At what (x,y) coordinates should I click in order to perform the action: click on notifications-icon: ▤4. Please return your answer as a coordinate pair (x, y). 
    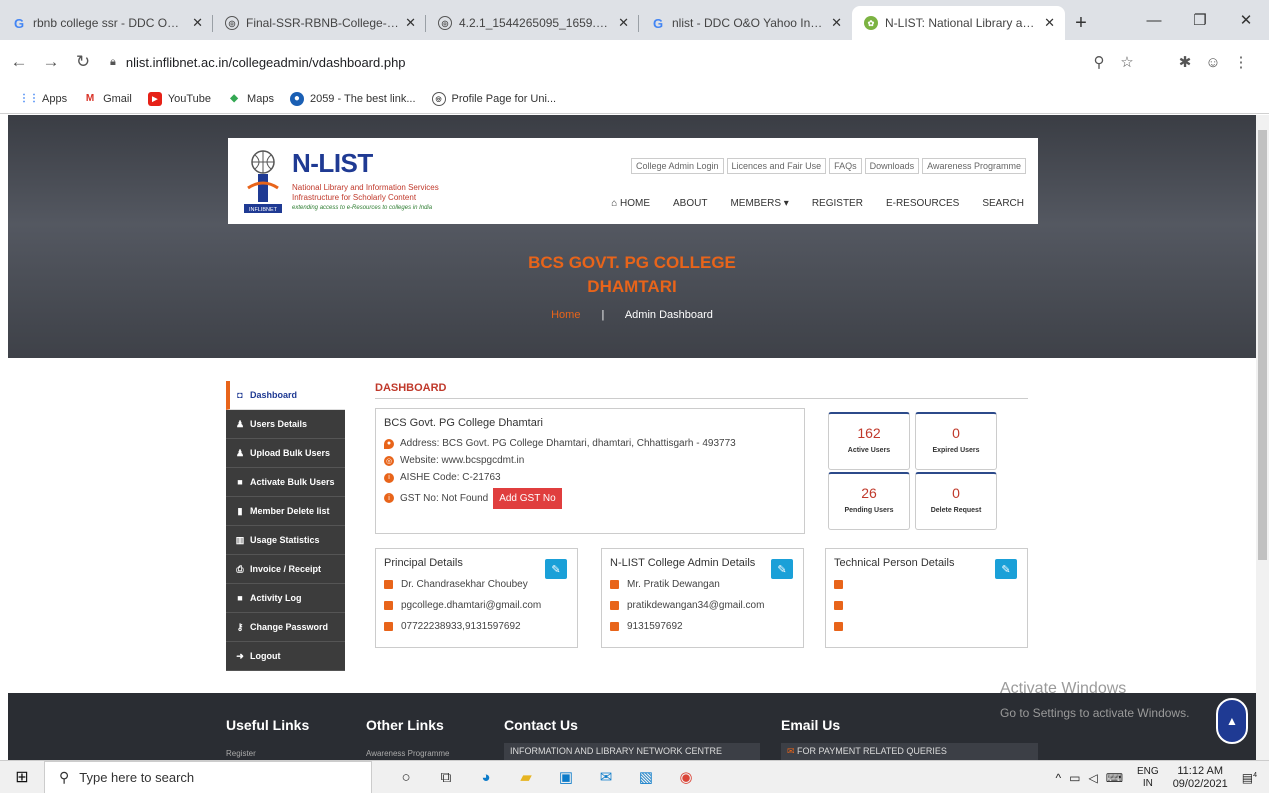
    Looking at the image, I should click on (1249, 778).